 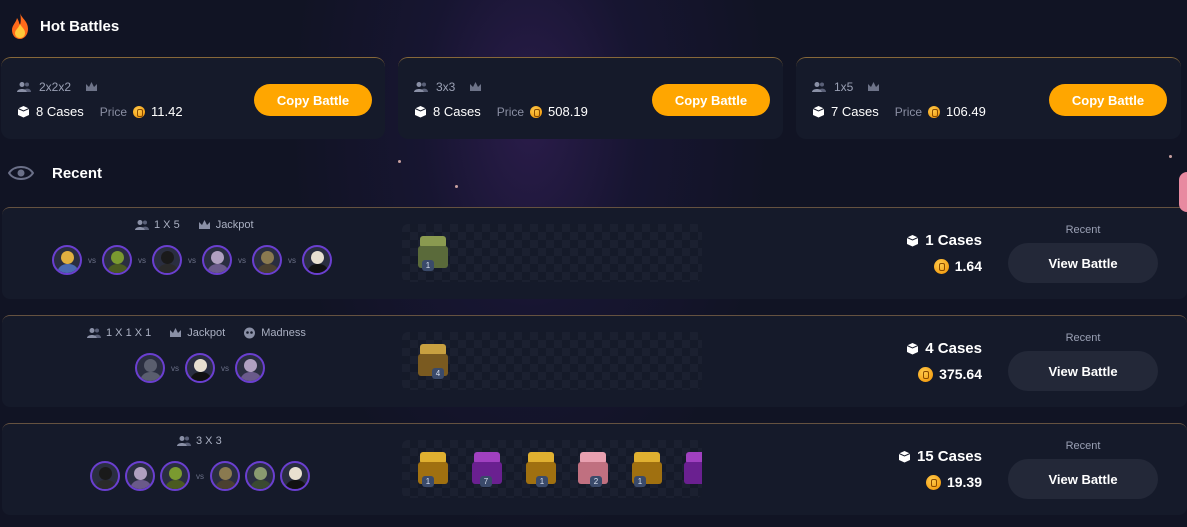 I want to click on battle-mode-item: 1 X 5, so click(x=157, y=225).